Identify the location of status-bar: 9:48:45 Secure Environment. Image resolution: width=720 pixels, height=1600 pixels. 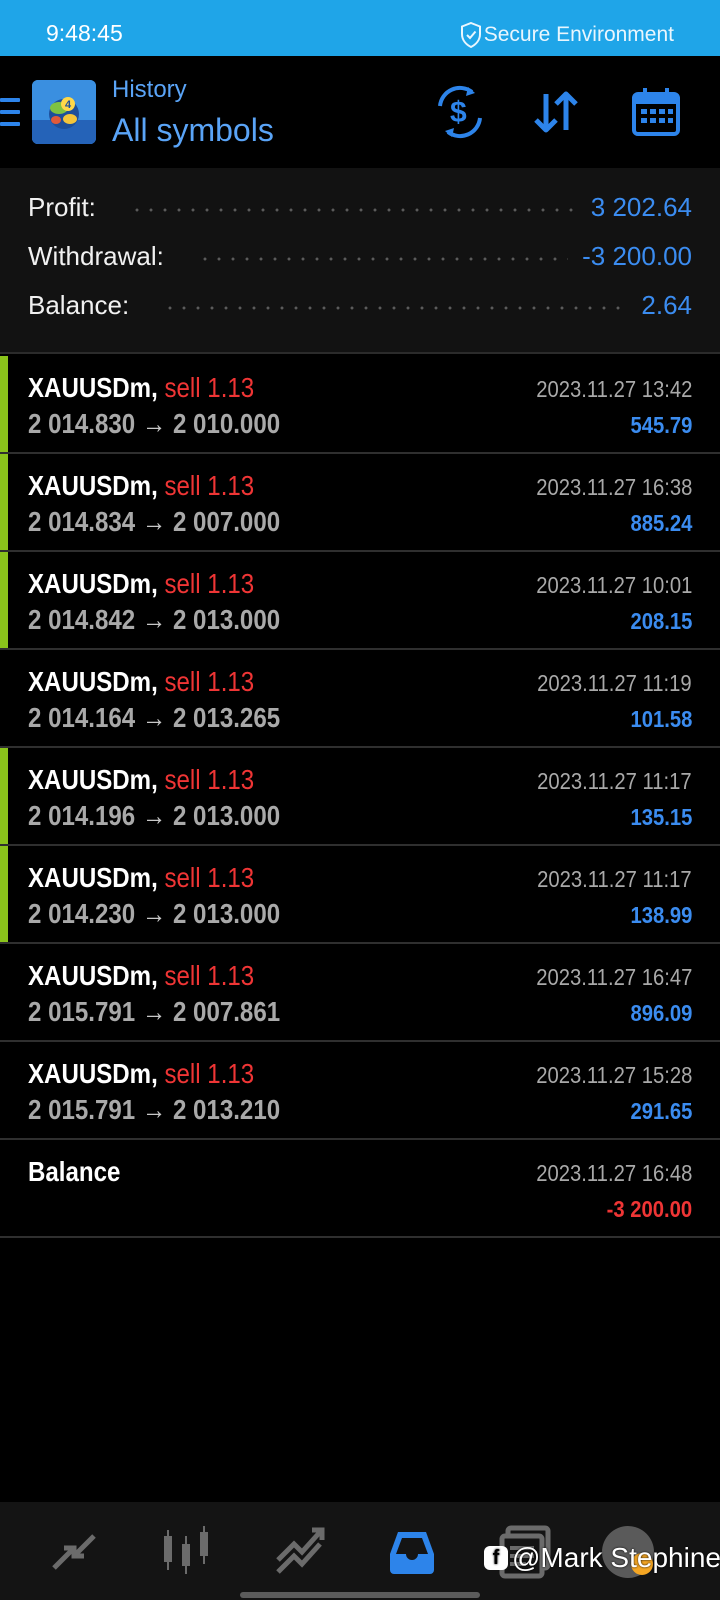
(360, 28).